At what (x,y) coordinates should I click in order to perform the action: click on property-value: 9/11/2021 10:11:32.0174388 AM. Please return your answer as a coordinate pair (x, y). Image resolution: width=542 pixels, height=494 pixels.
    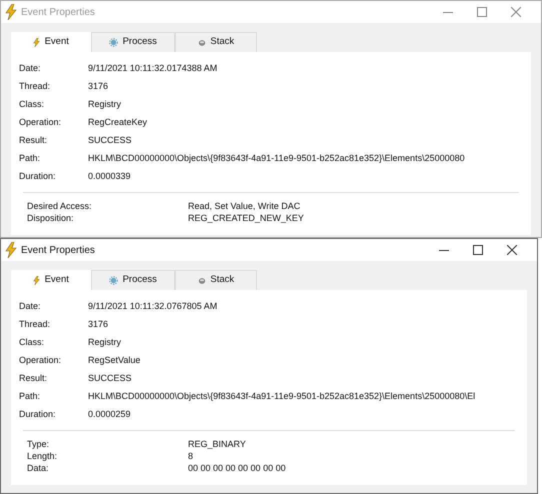
    Looking at the image, I should click on (153, 69).